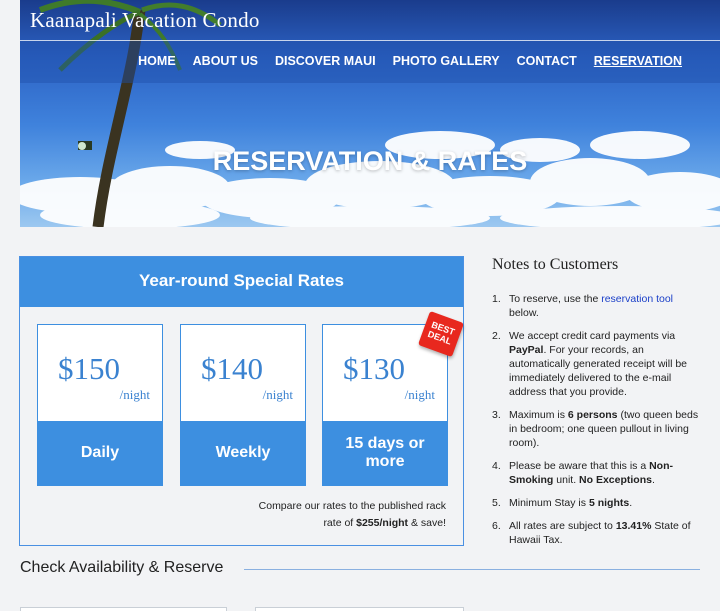 The height and width of the screenshot is (611, 720). Describe the element at coordinates (496, 466) in the screenshot. I see `note-number: 4.` at that location.